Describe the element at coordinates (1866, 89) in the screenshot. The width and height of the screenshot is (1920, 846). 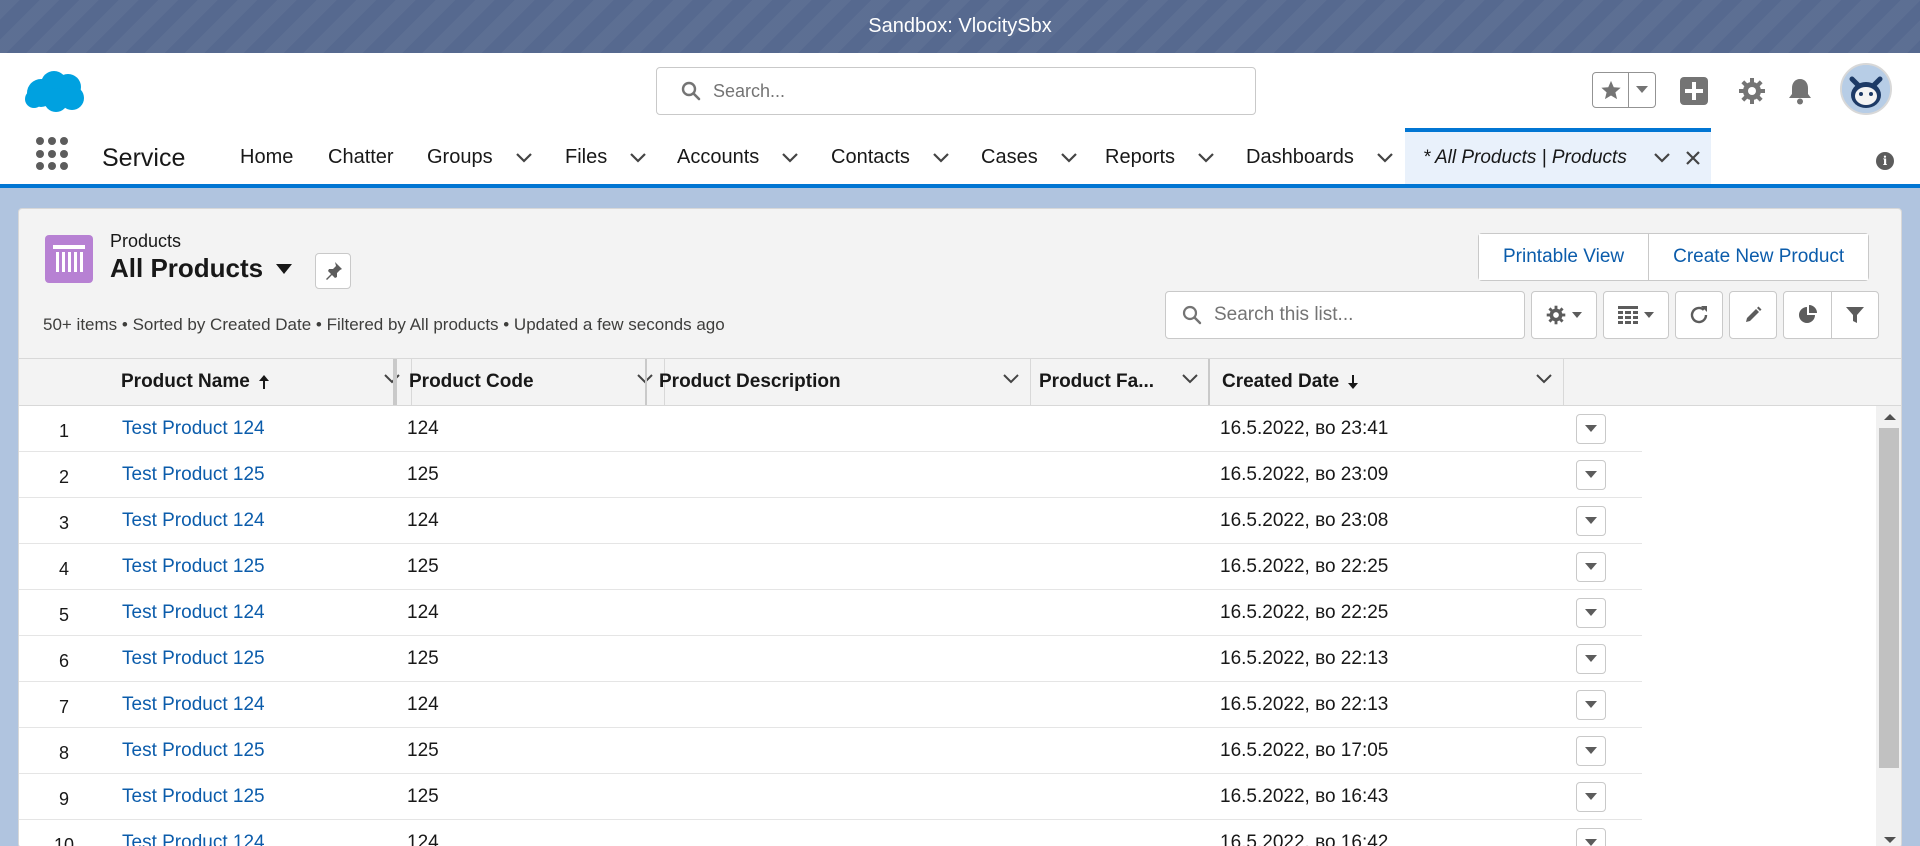
I see `avatar` at that location.